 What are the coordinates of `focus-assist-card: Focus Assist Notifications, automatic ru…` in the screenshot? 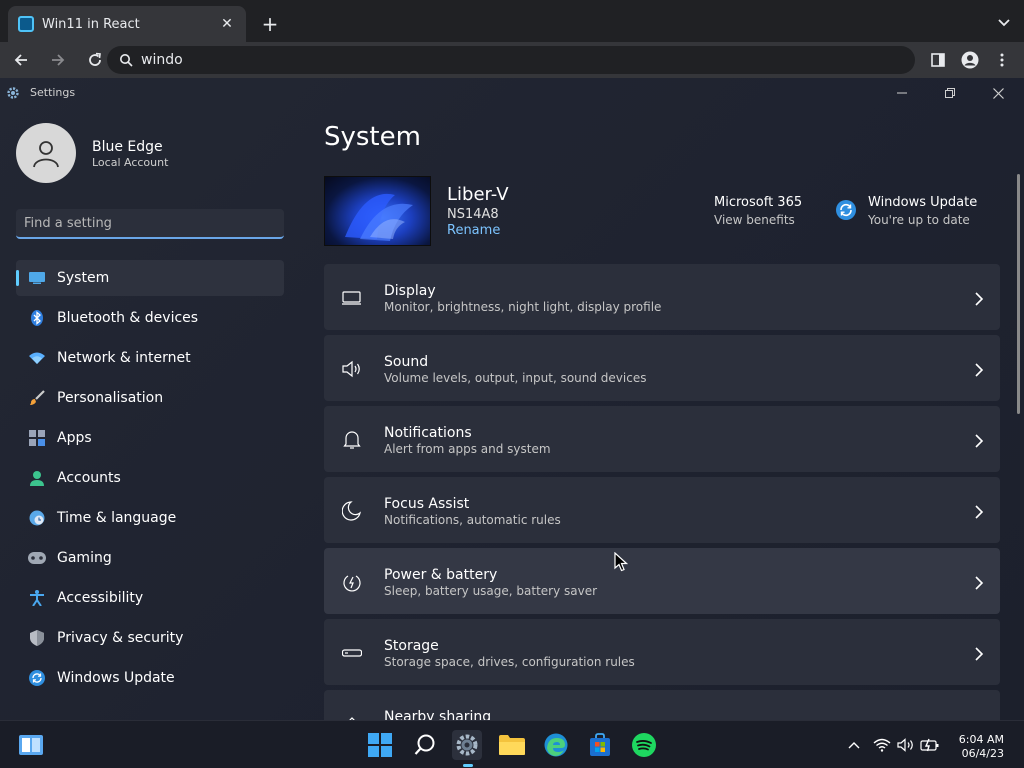 It's located at (662, 510).